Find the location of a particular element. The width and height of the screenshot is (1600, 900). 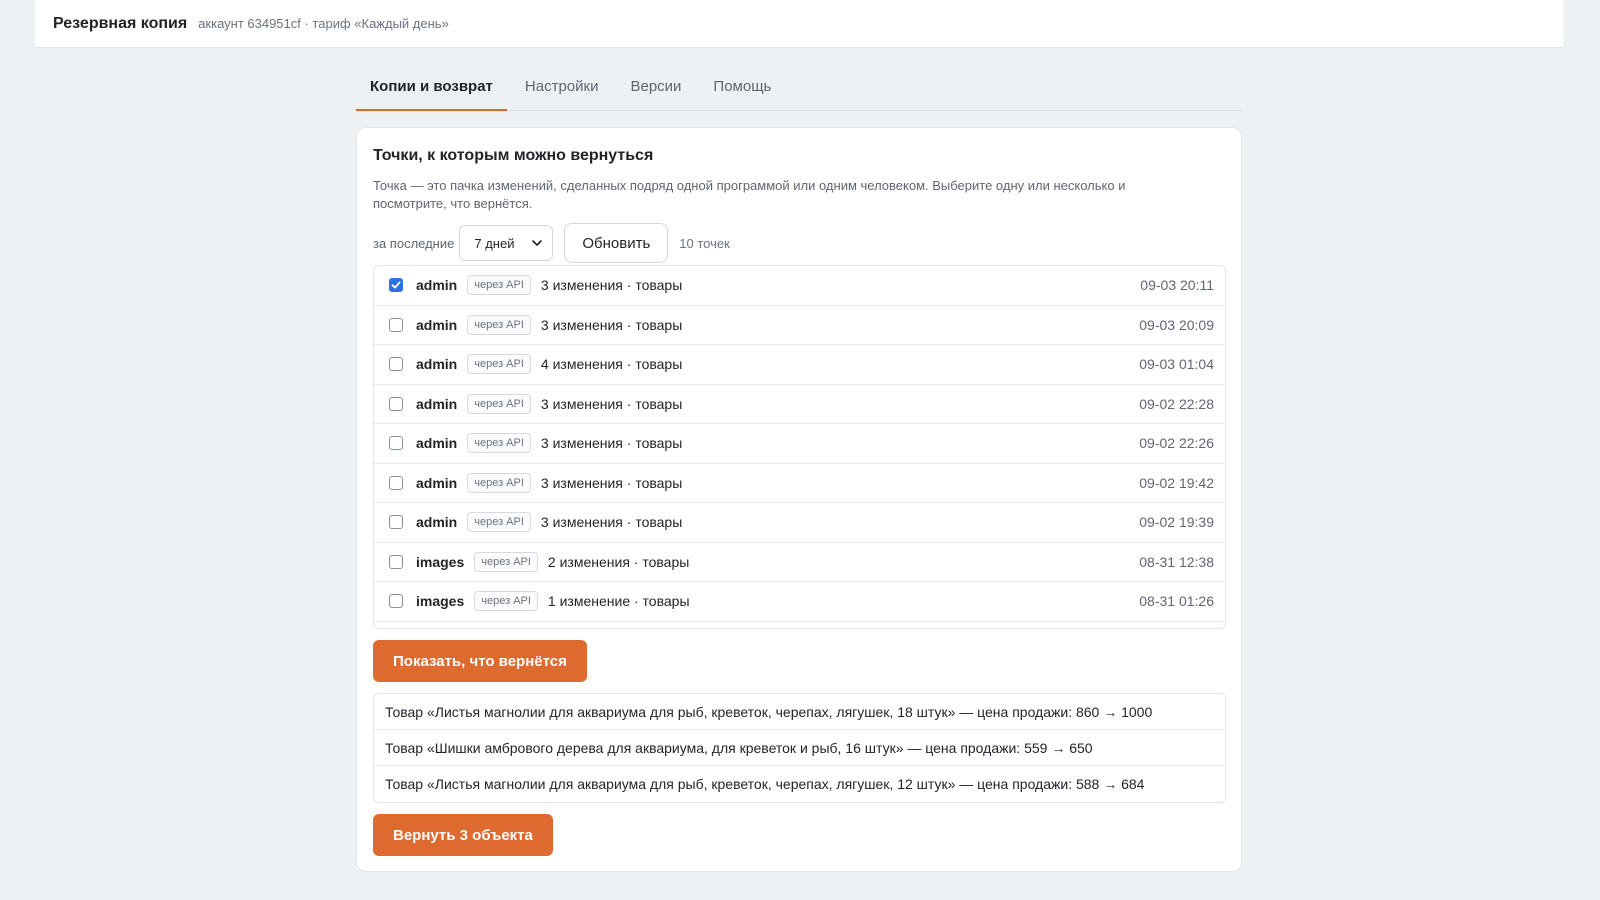

refresh-button: Обновить is located at coordinates (616, 243).